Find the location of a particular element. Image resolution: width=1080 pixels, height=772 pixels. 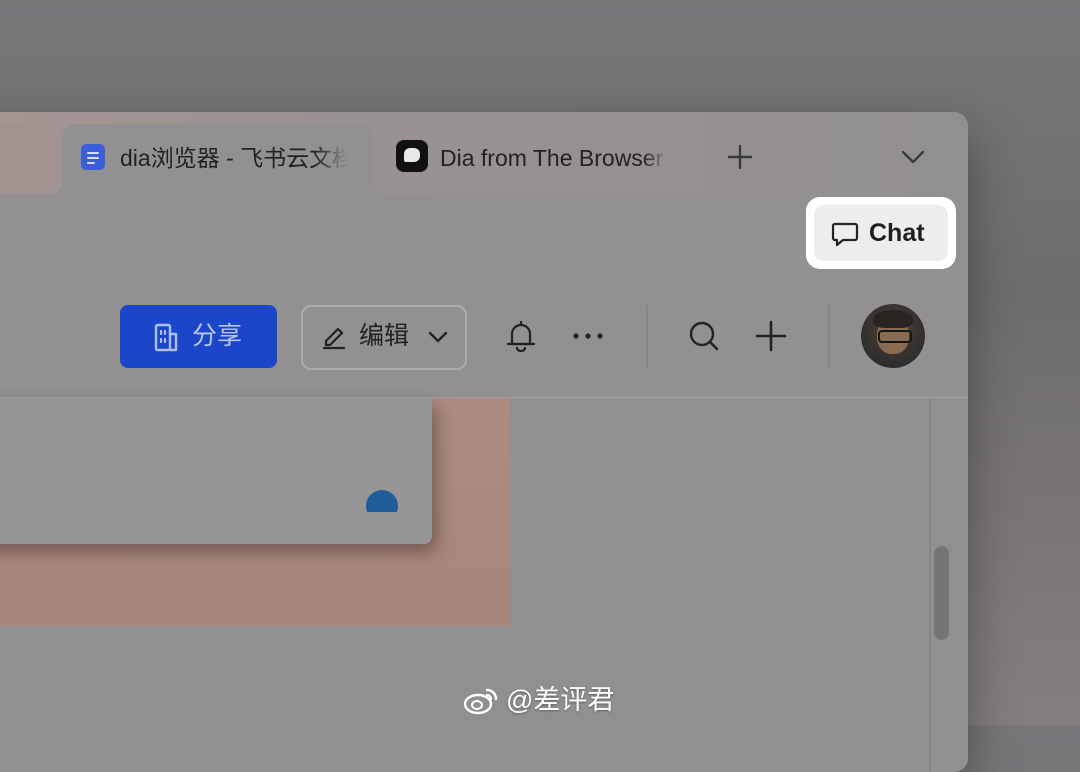

tab-title: dia浏览器 - 飞书云文档 is located at coordinates (234, 158).